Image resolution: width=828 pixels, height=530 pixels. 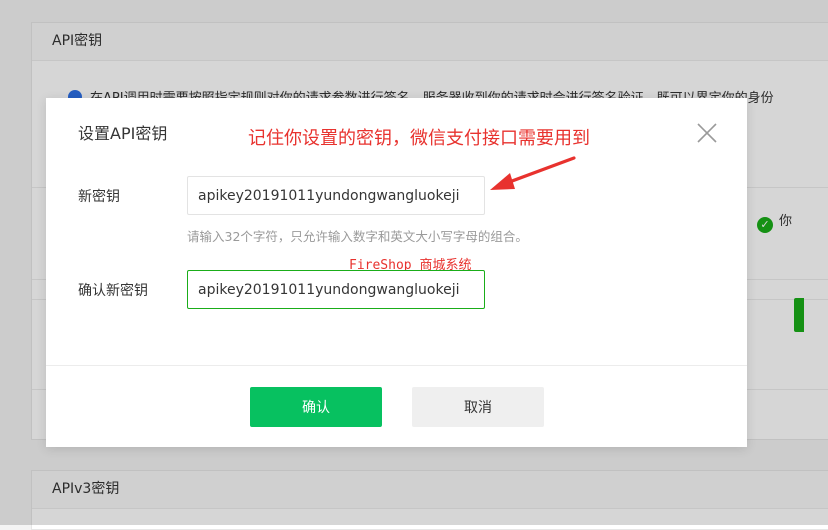 What do you see at coordinates (336, 289) in the screenshot?
I see `confirm-key-input` at bounding box center [336, 289].